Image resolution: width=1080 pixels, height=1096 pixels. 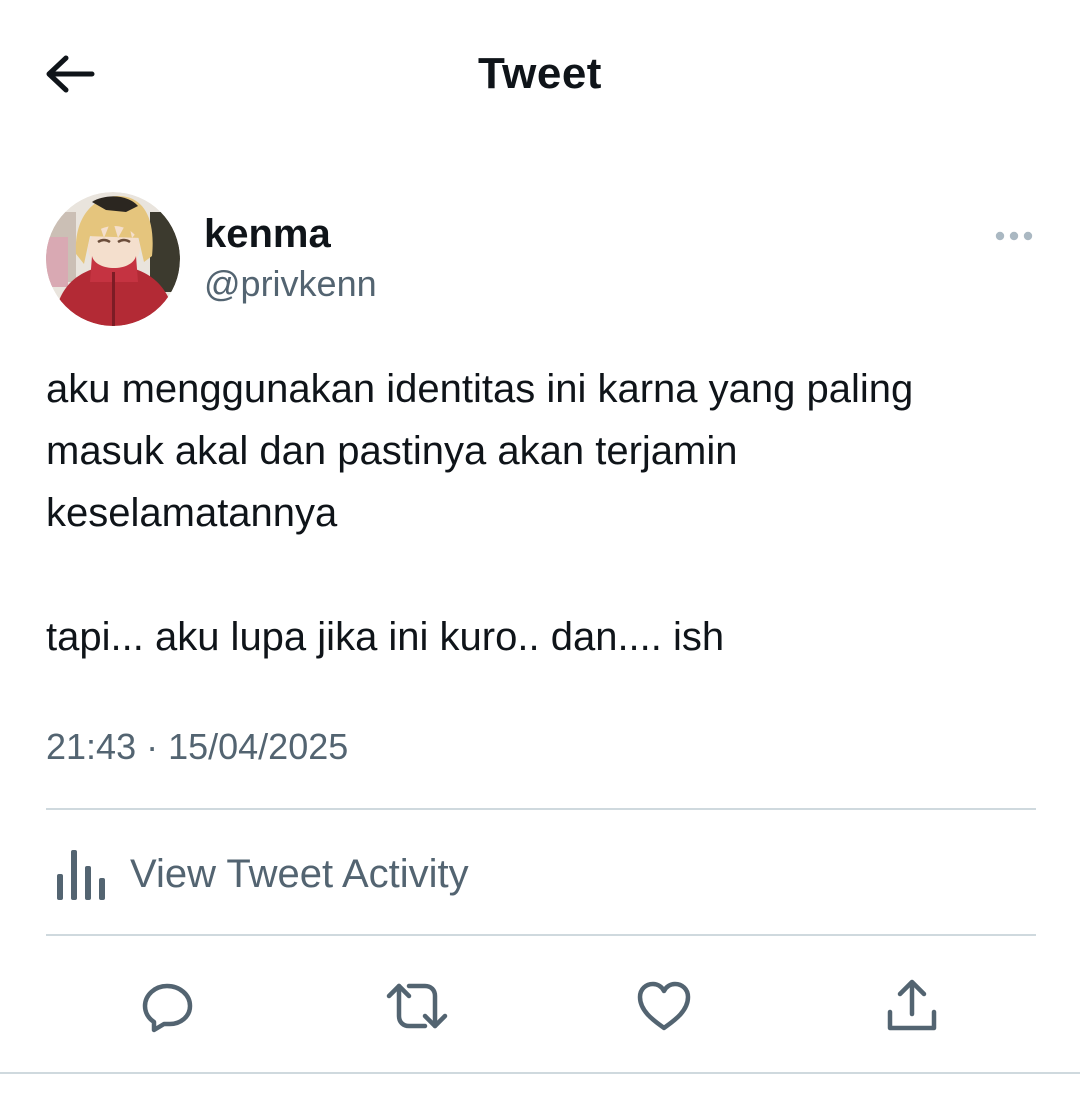 I want to click on more-horizontal-icon, so click(x=1014, y=236).